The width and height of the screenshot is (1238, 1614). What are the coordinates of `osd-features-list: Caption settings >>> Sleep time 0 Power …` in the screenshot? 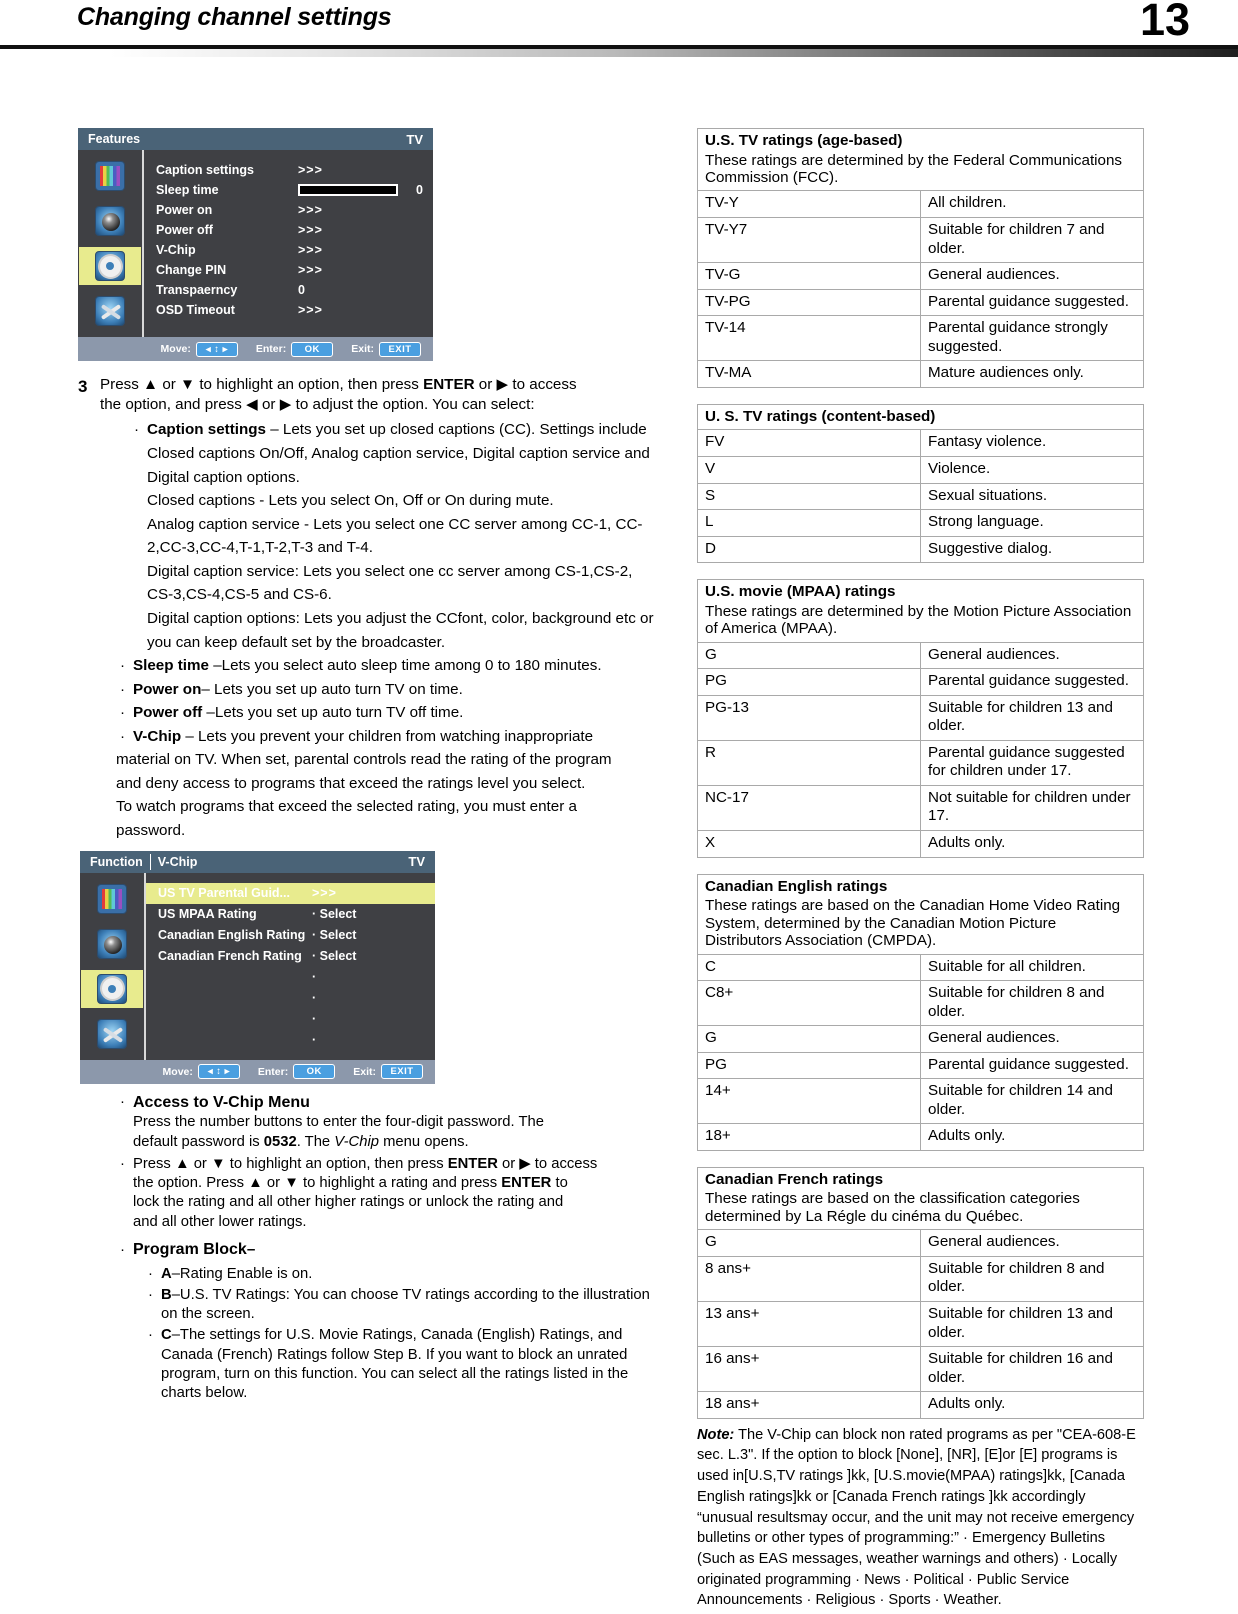 It's located at (288, 243).